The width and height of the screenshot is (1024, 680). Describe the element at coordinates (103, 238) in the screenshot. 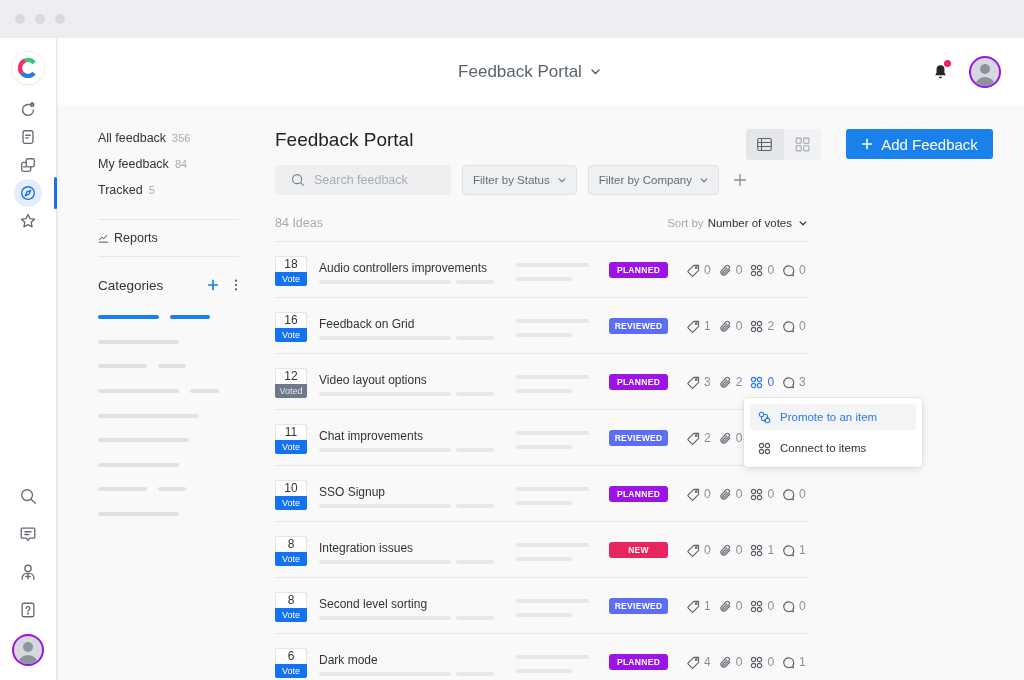

I see `line-chart-icon` at that location.